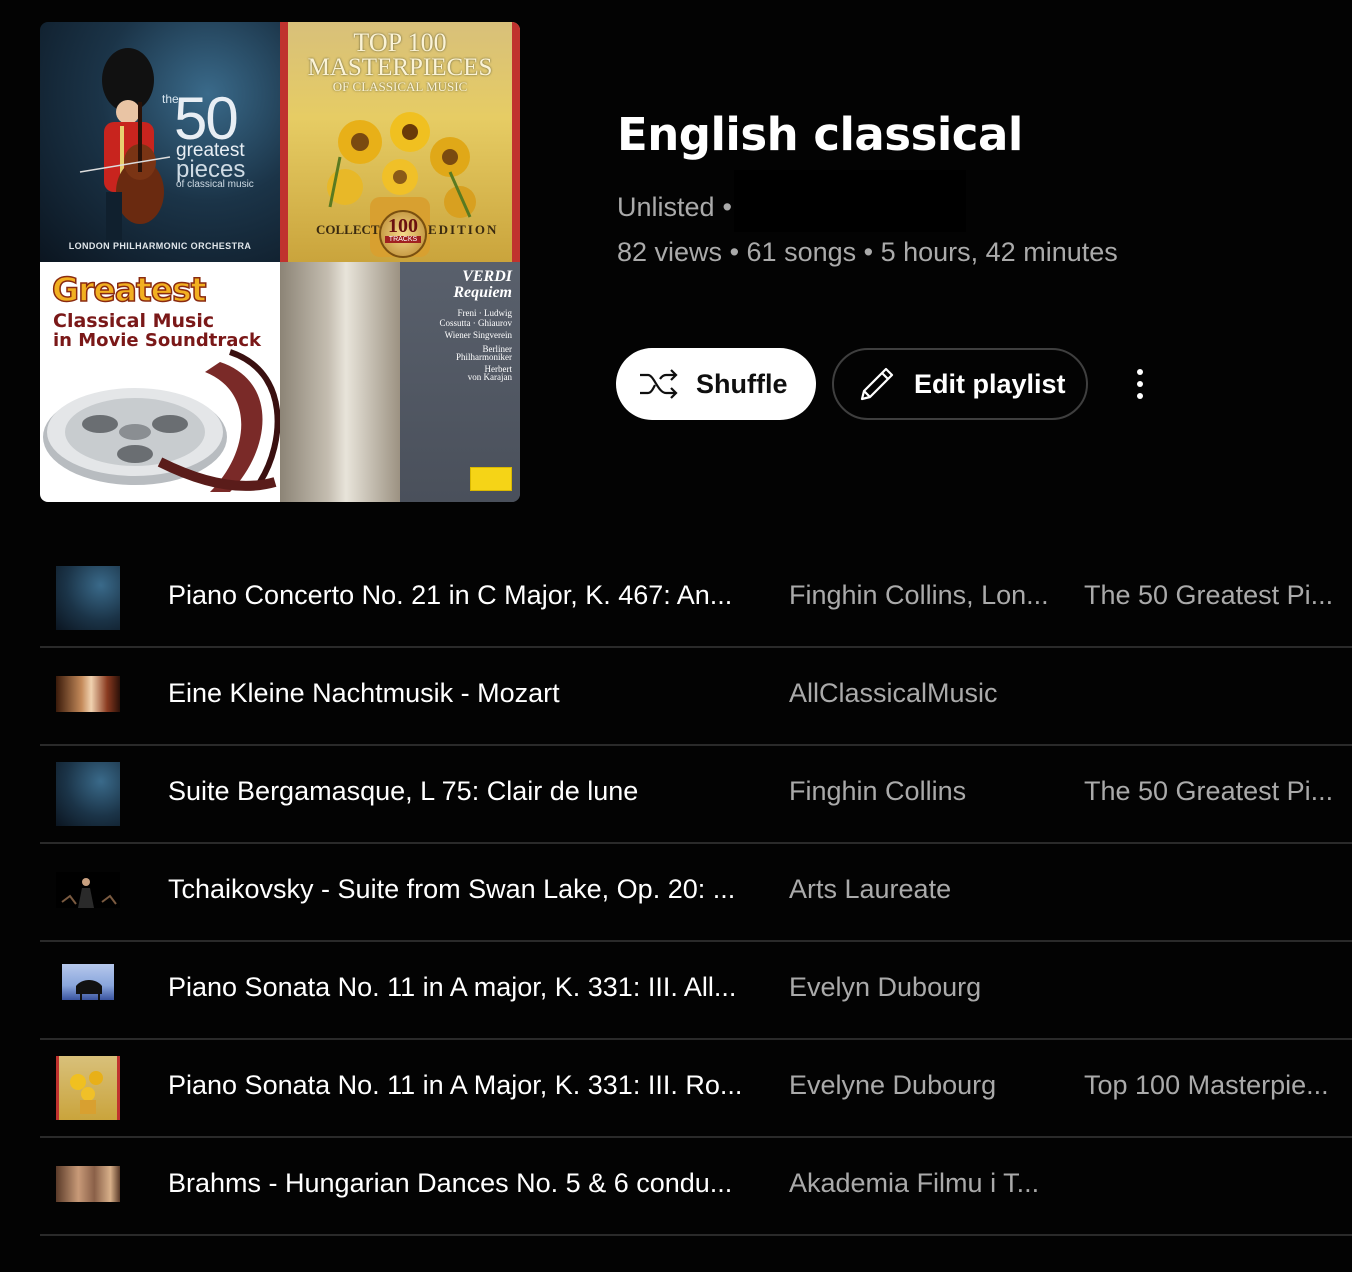  I want to click on cover-text-of-classical-music: OF CLASSICAL MUSIC, so click(400, 86).